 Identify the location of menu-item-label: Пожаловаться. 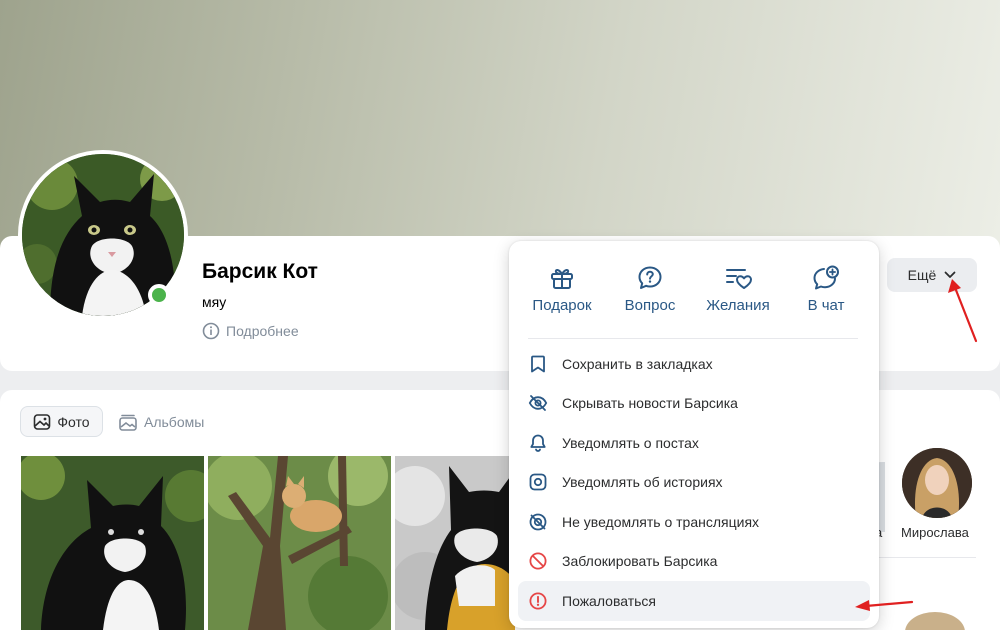
(609, 600).